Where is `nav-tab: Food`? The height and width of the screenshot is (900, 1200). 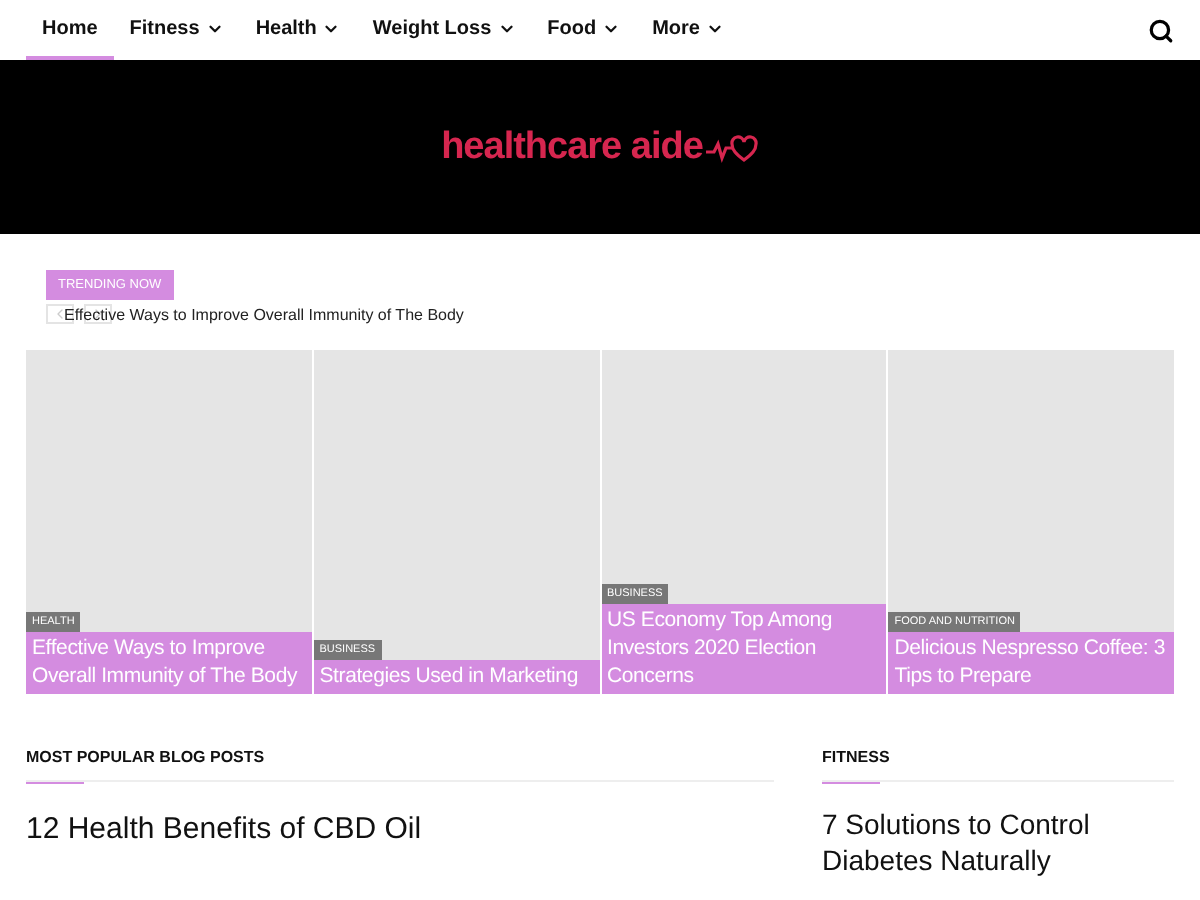 nav-tab: Food is located at coordinates (584, 30).